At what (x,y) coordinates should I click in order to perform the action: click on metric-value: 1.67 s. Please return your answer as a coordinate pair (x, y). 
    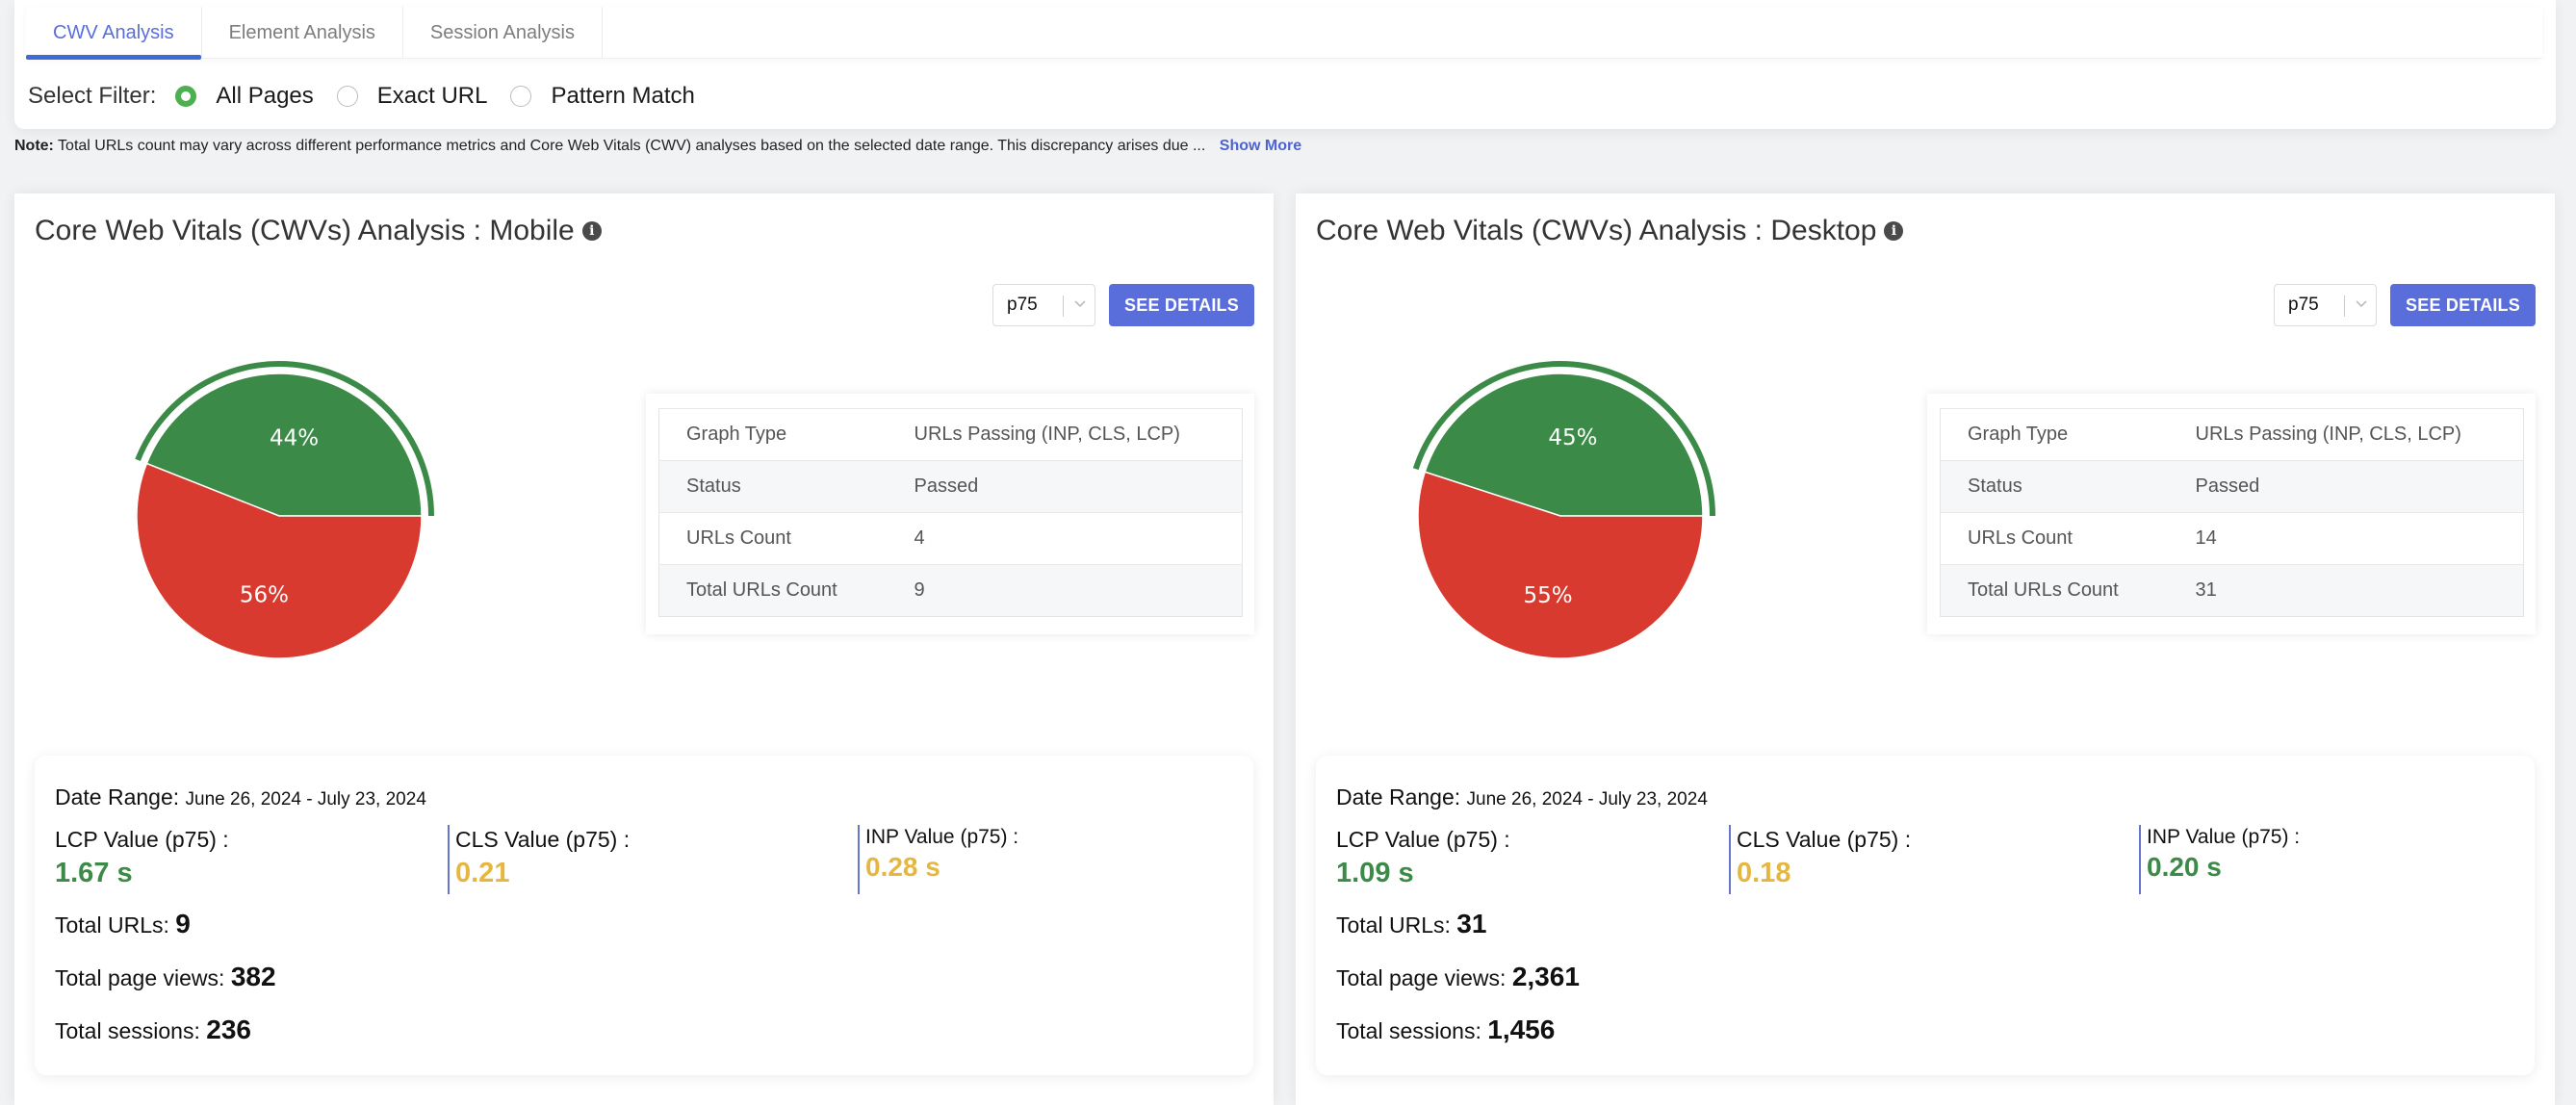
    Looking at the image, I should click on (94, 873).